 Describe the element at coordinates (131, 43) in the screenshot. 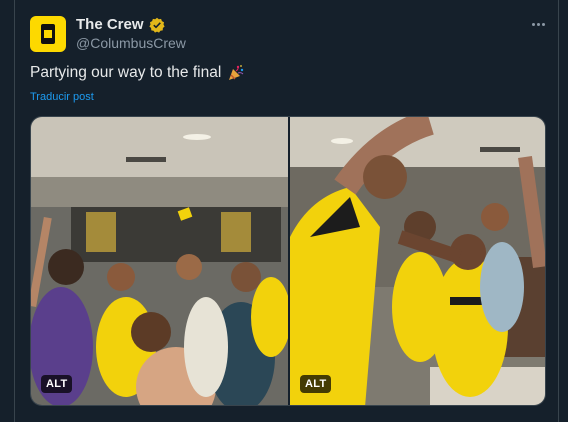

I see `author-handle: @ColumbusCrew` at that location.